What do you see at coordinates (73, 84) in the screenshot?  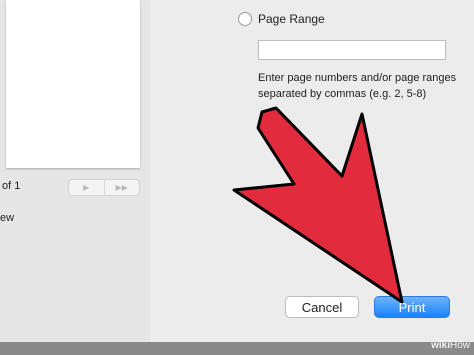 I see `page-preview` at bounding box center [73, 84].